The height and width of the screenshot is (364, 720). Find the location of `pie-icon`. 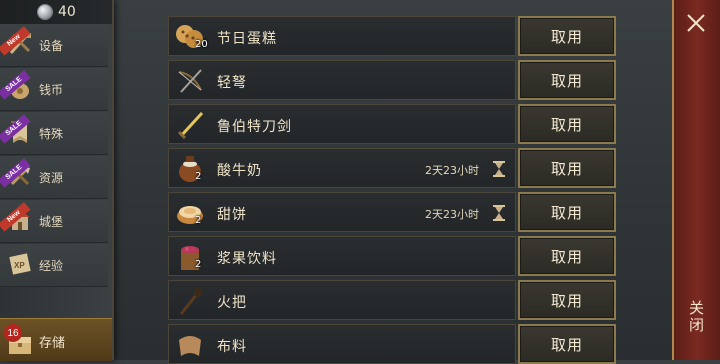

pie-icon is located at coordinates (190, 215).